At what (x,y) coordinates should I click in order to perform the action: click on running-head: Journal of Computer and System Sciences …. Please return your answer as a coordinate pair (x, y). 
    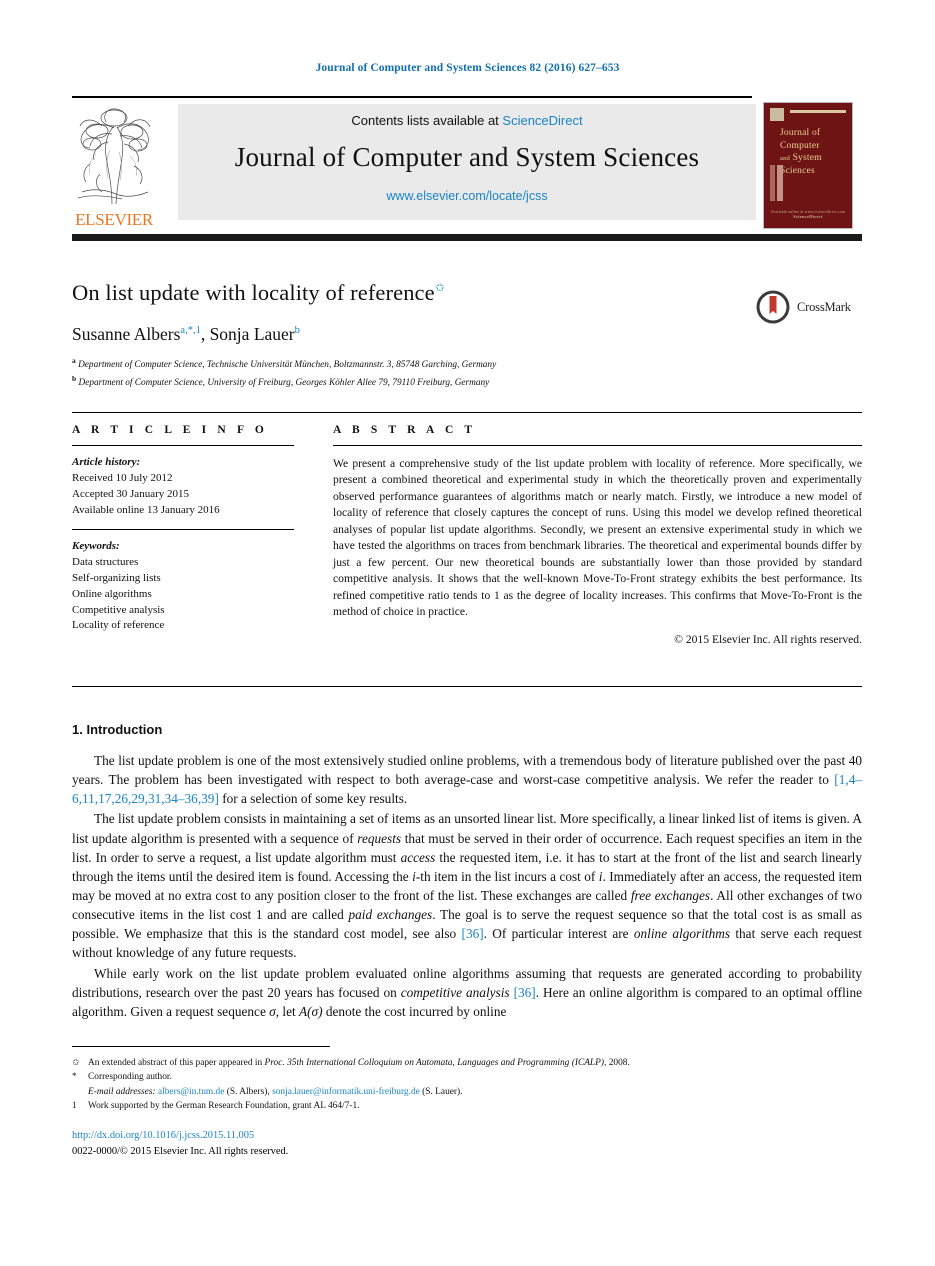
    Looking at the image, I should click on (467, 68).